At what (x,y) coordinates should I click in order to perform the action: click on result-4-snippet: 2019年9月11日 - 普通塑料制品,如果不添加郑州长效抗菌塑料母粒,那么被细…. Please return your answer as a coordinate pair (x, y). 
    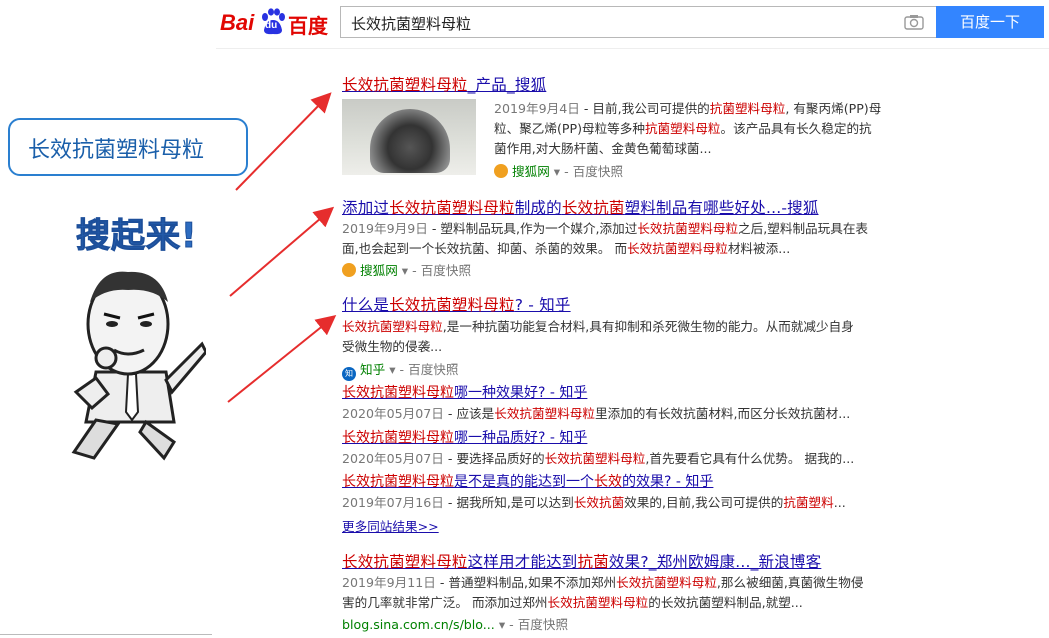
    Looking at the image, I should click on (603, 592).